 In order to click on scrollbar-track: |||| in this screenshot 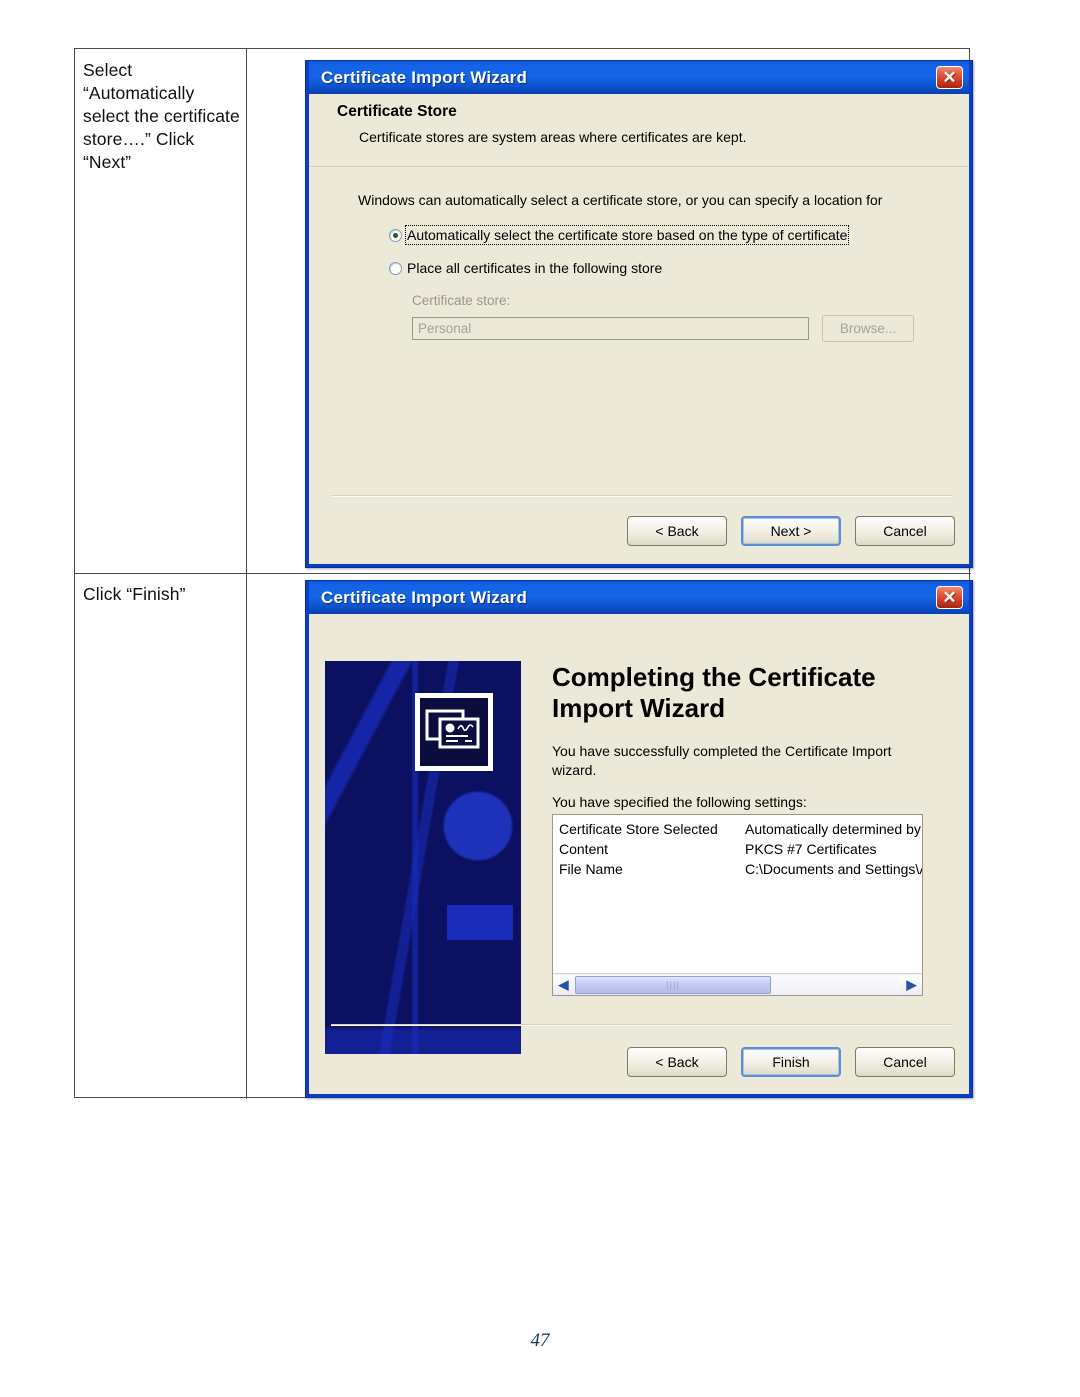, I will do `click(737, 984)`.